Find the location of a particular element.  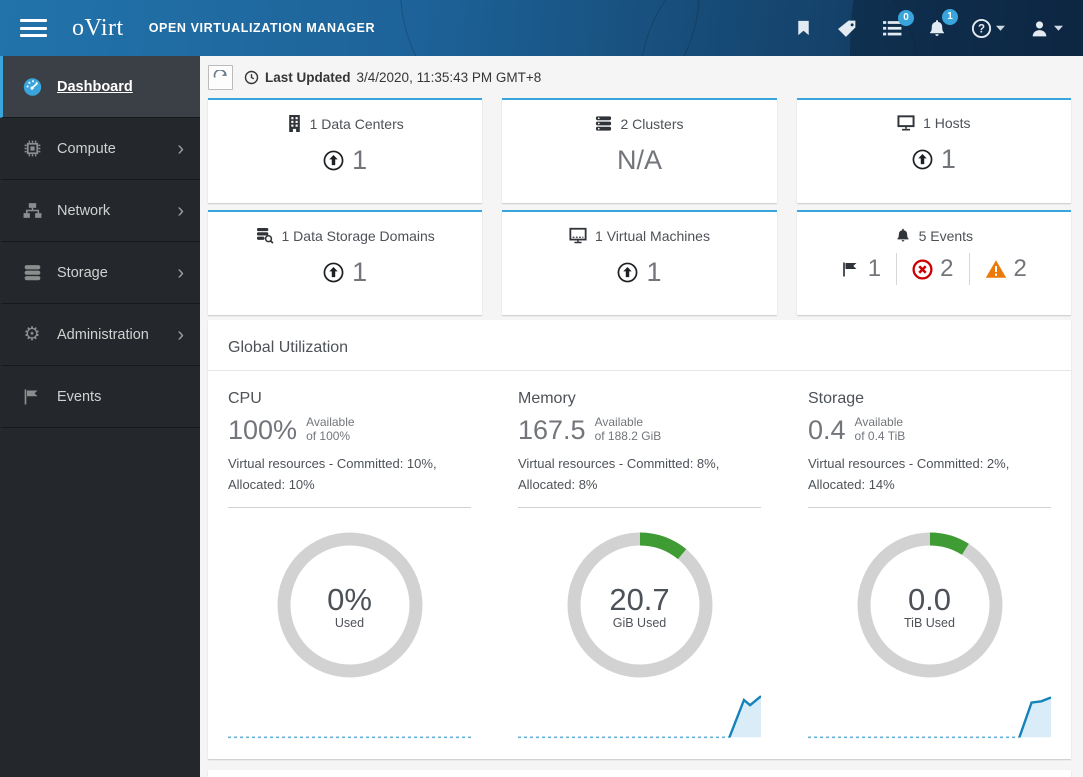

memory-sparkline-chart is located at coordinates (639, 718).